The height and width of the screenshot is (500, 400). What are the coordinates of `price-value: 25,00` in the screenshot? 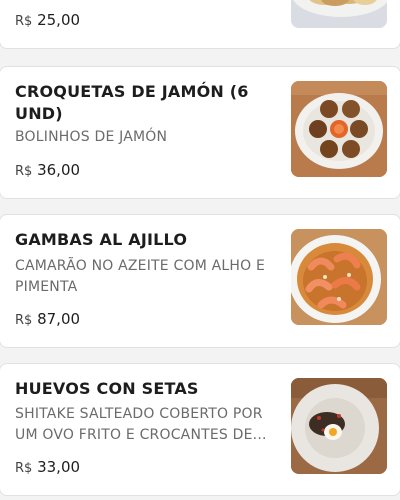 It's located at (59, 20).